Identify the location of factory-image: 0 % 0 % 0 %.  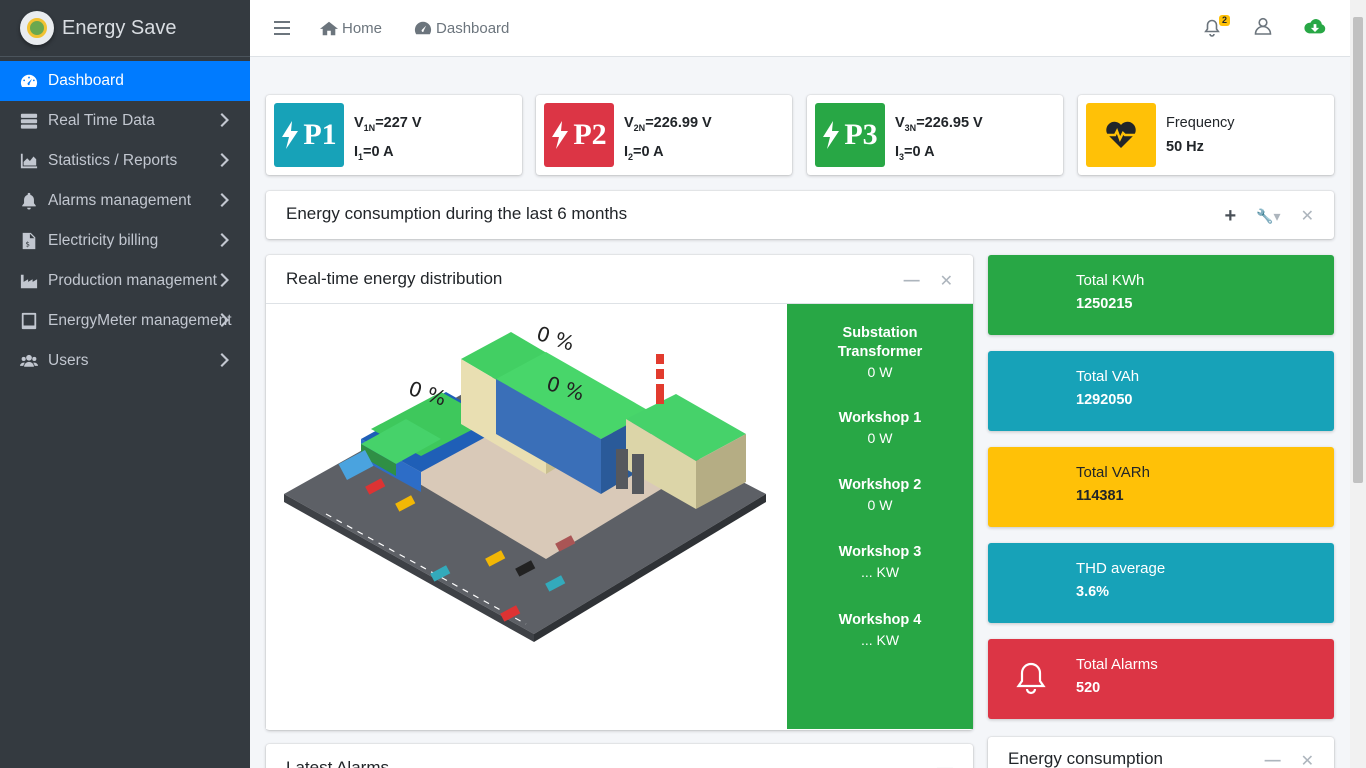
(525, 481).